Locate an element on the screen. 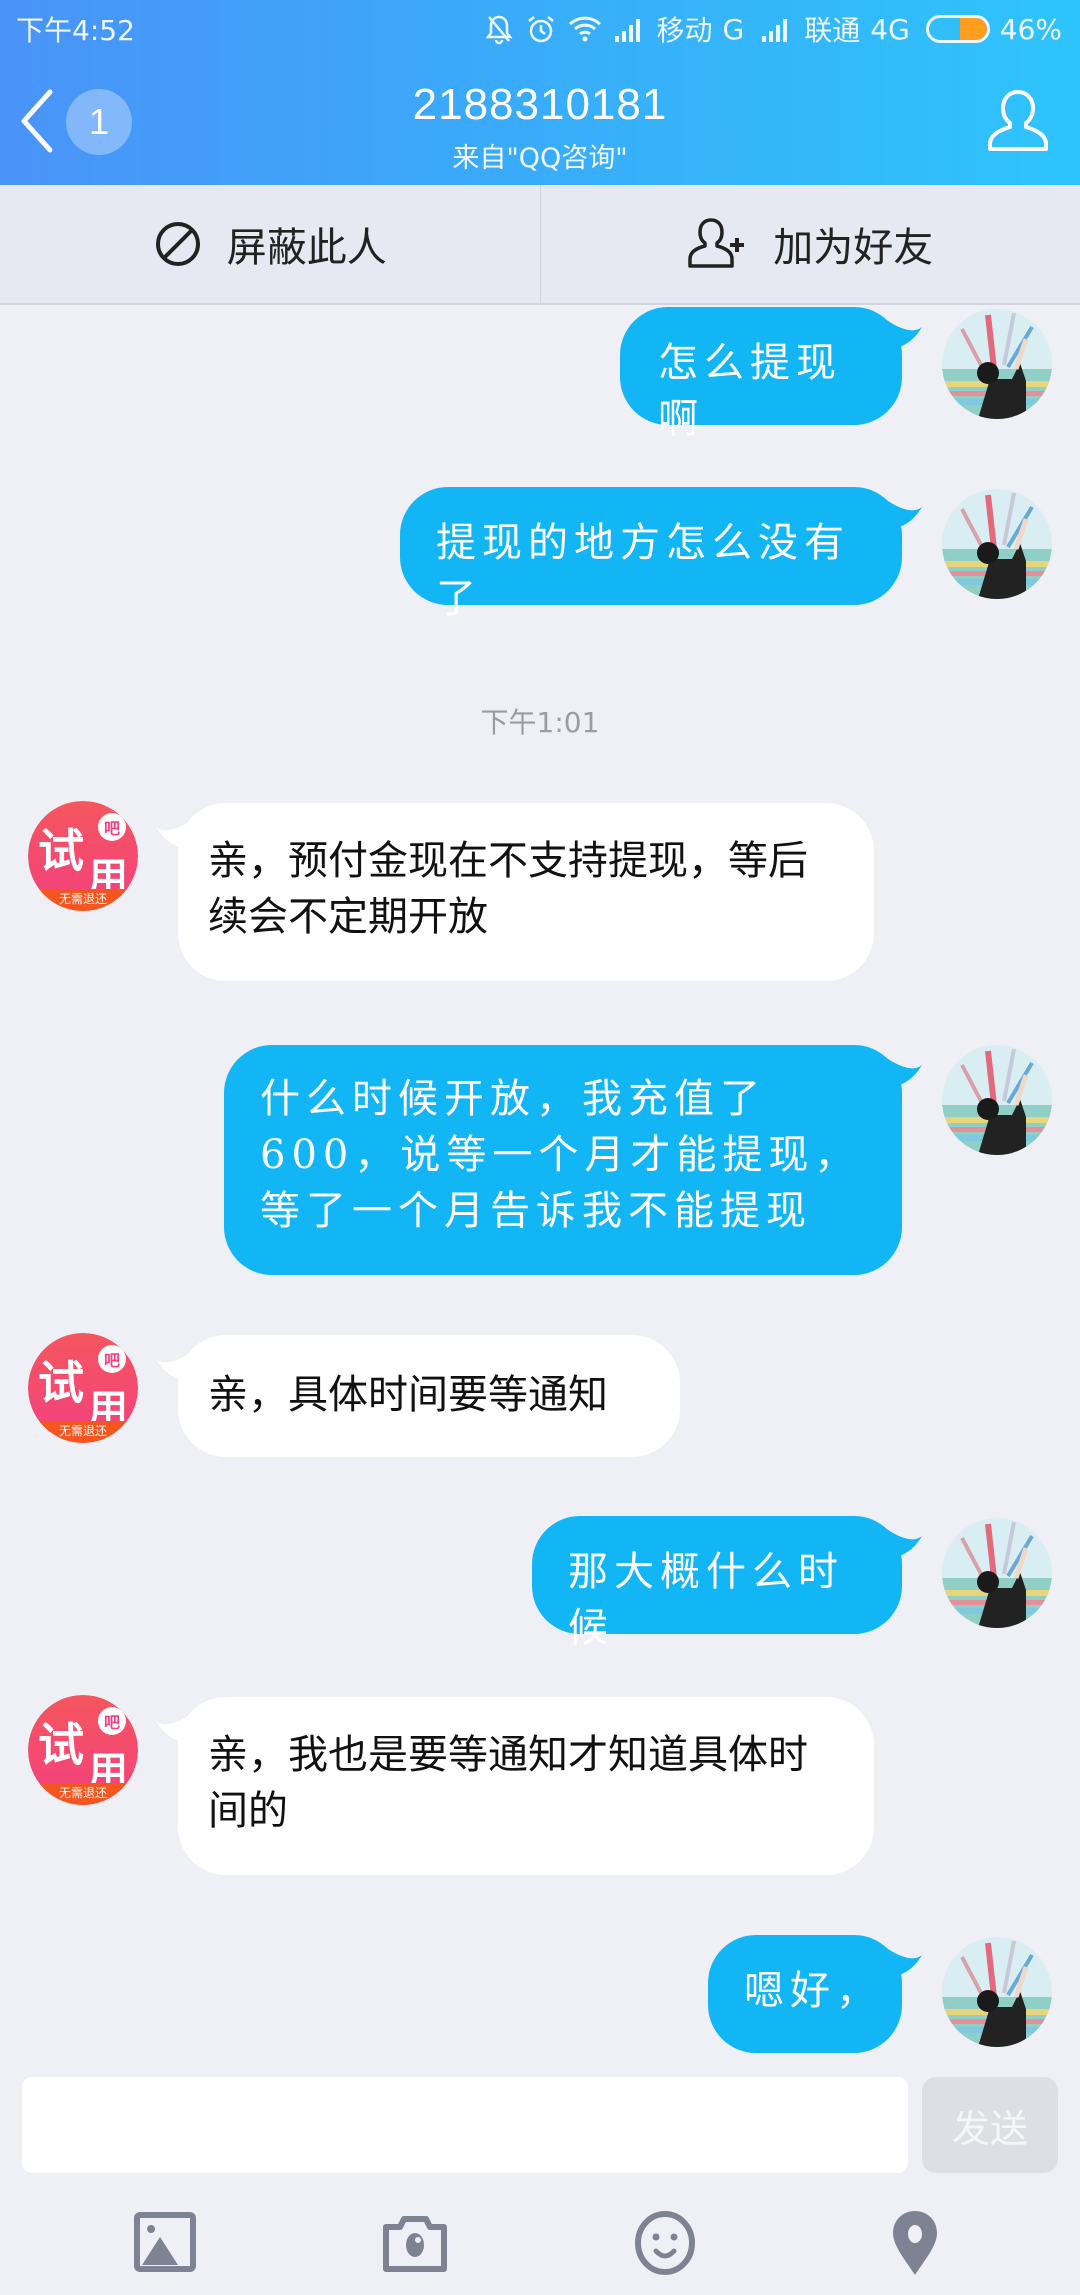  camera-icon is located at coordinates (415, 2242).